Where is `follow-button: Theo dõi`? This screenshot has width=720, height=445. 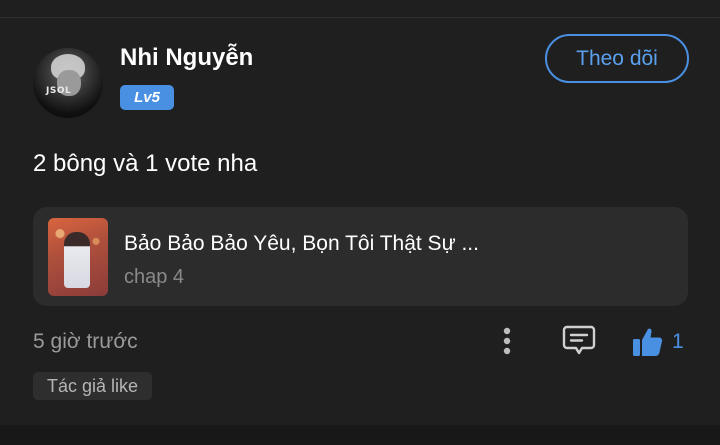
follow-button: Theo dõi is located at coordinates (617, 58).